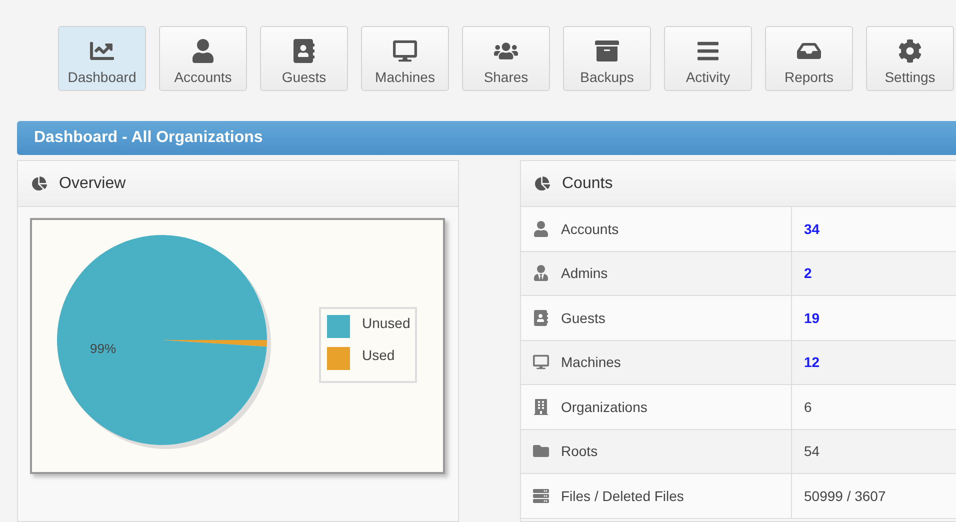 The height and width of the screenshot is (522, 956). What do you see at coordinates (103, 348) in the screenshot?
I see `slice-label: 99%` at bounding box center [103, 348].